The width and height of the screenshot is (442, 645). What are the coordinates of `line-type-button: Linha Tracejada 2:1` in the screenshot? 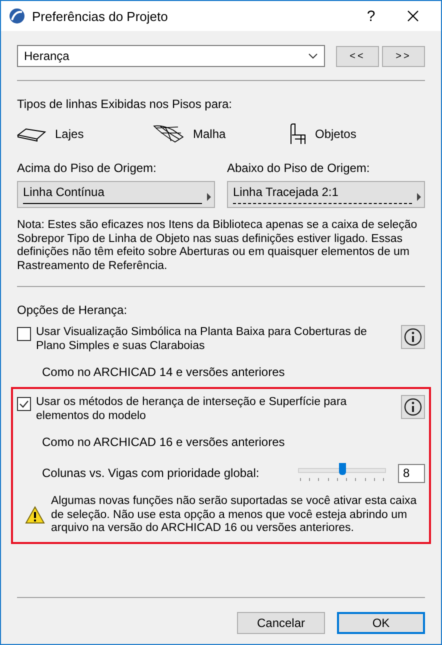 It's located at (326, 194).